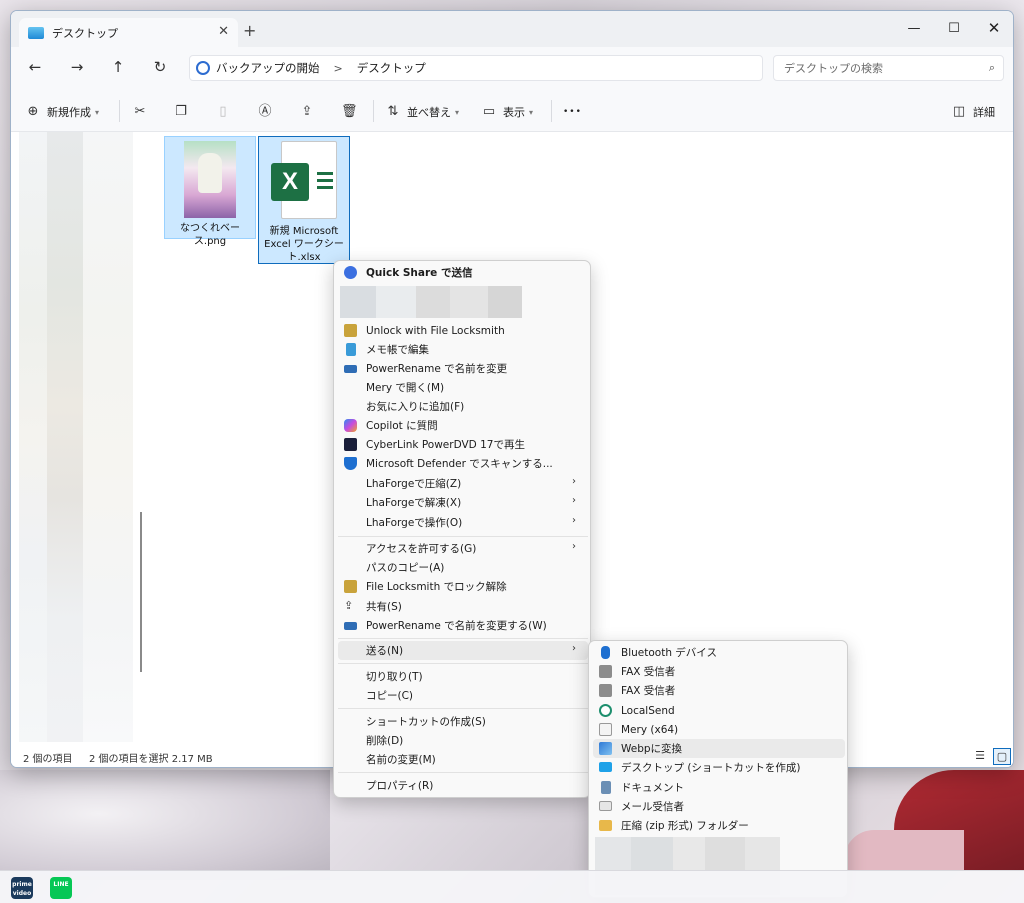  Describe the element at coordinates (85, 33) in the screenshot. I see `tab-title: デスクトップ` at that location.